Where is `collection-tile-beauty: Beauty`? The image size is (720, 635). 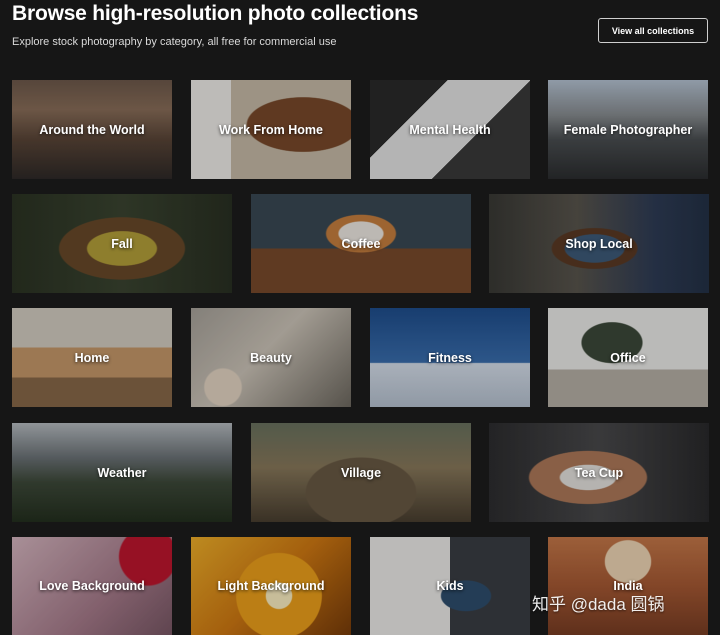 collection-tile-beauty: Beauty is located at coordinates (271, 357).